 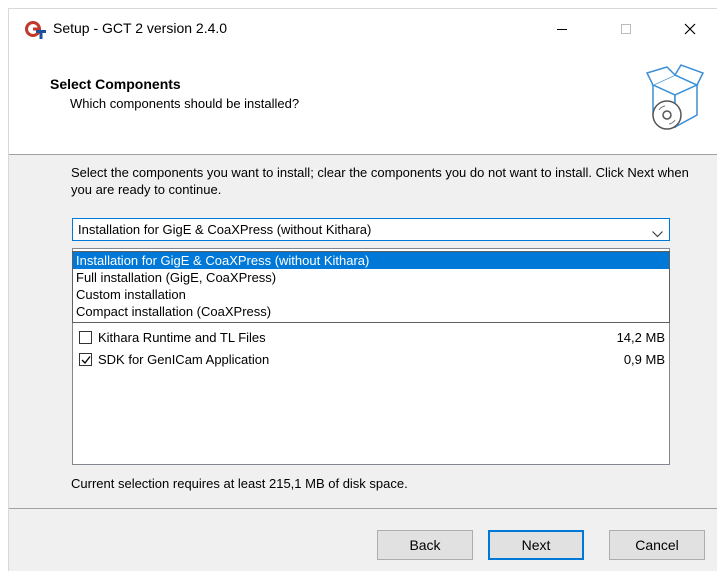 I want to click on cancel-button: Cancel, so click(x=657, y=545).